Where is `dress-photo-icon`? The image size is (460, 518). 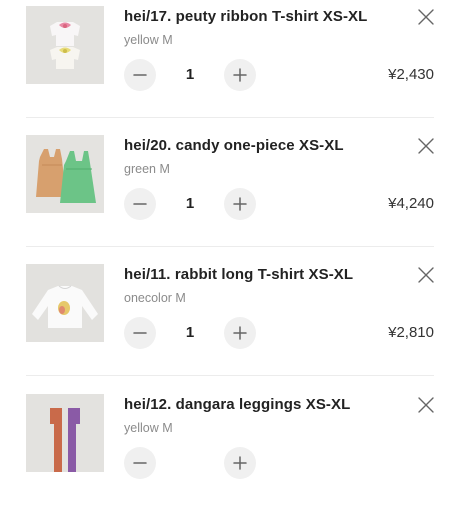 dress-photo-icon is located at coordinates (65, 174).